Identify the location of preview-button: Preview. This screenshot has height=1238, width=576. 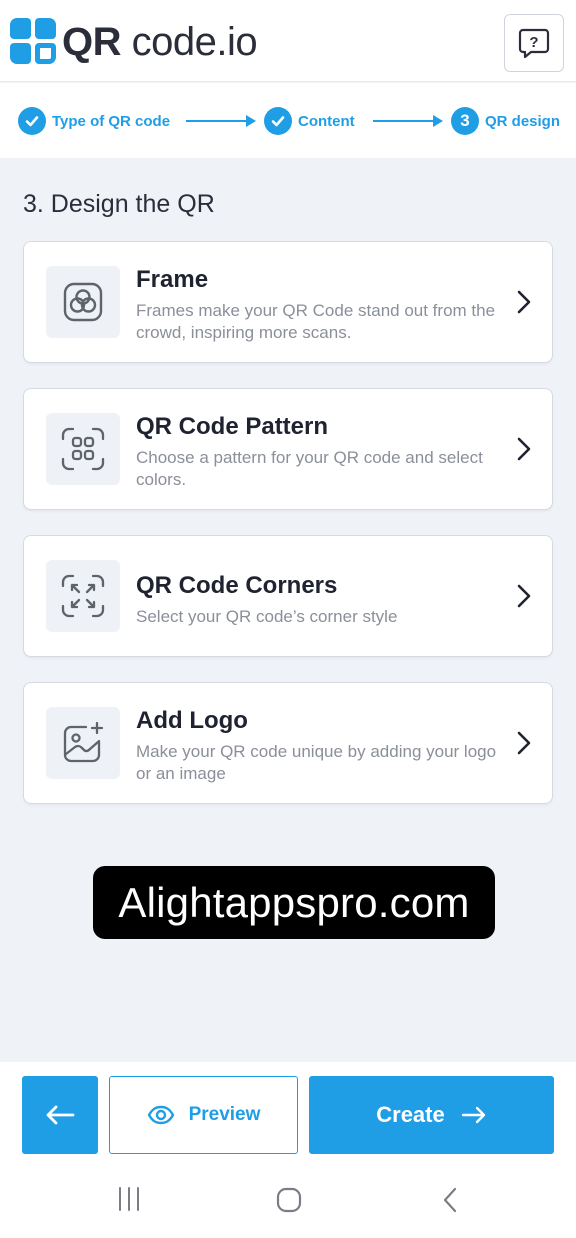
(203, 1115).